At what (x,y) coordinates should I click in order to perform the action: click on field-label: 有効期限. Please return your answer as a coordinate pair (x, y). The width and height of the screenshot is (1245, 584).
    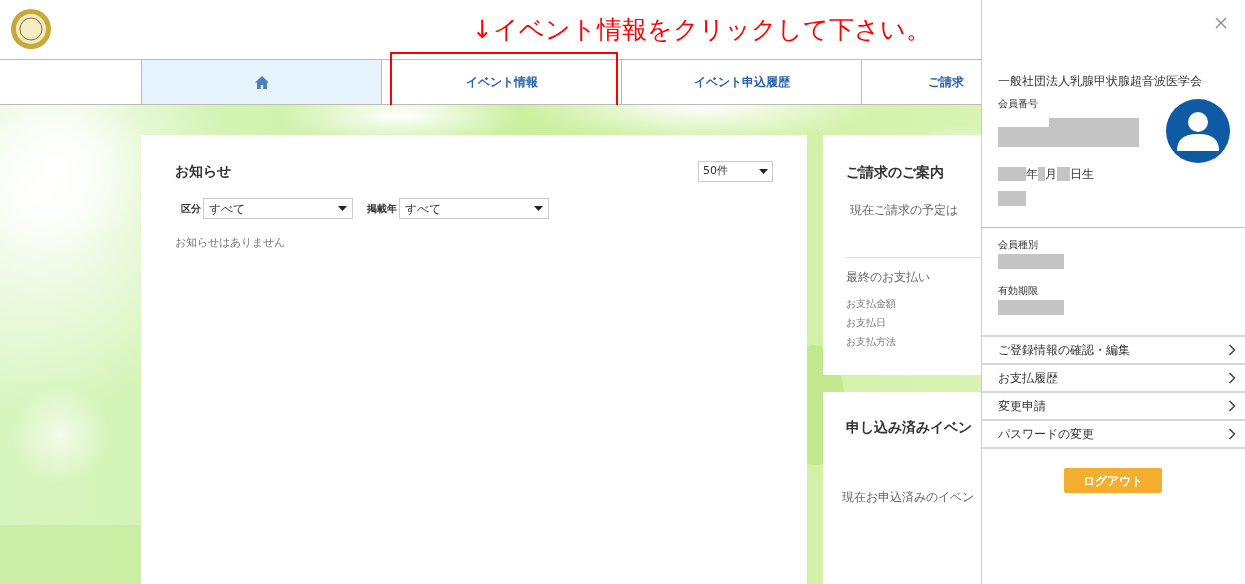
    Looking at the image, I should click on (1018, 291).